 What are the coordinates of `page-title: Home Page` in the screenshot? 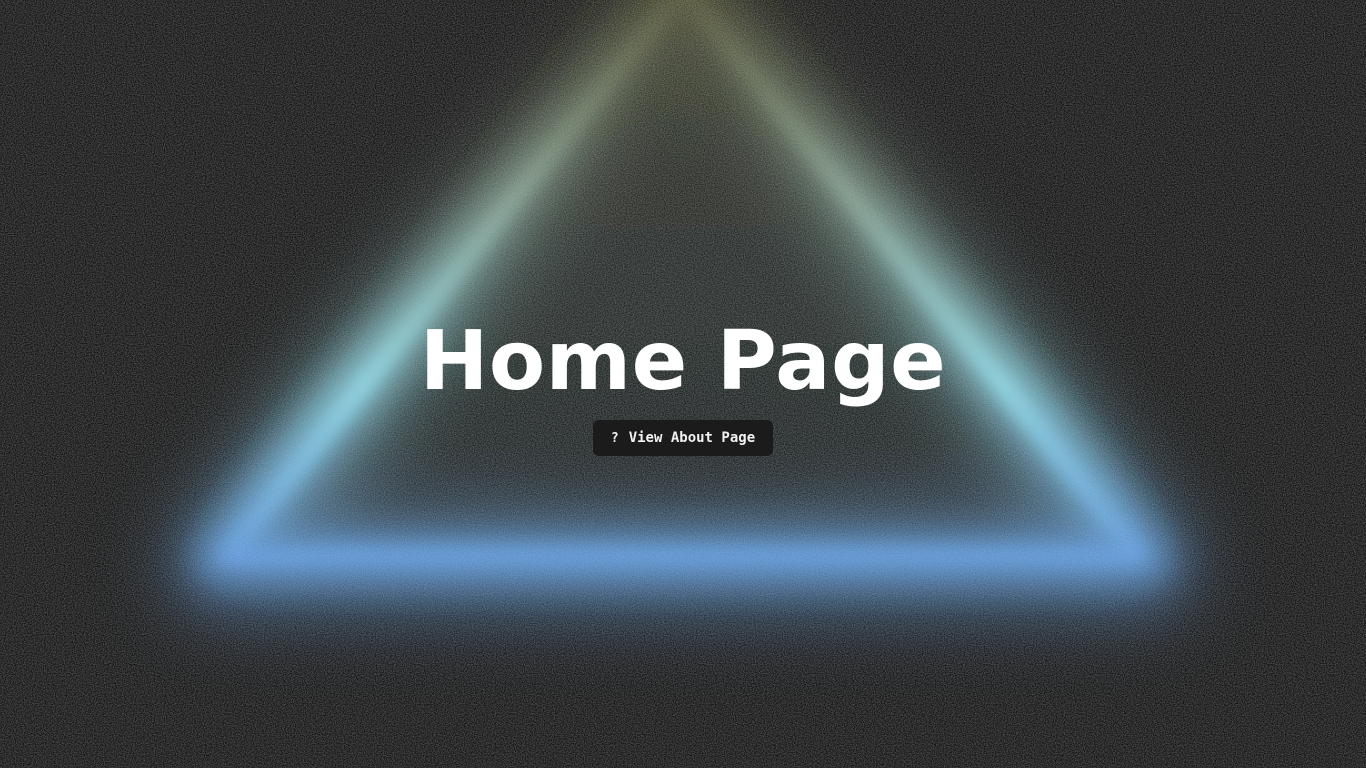 It's located at (683, 361).